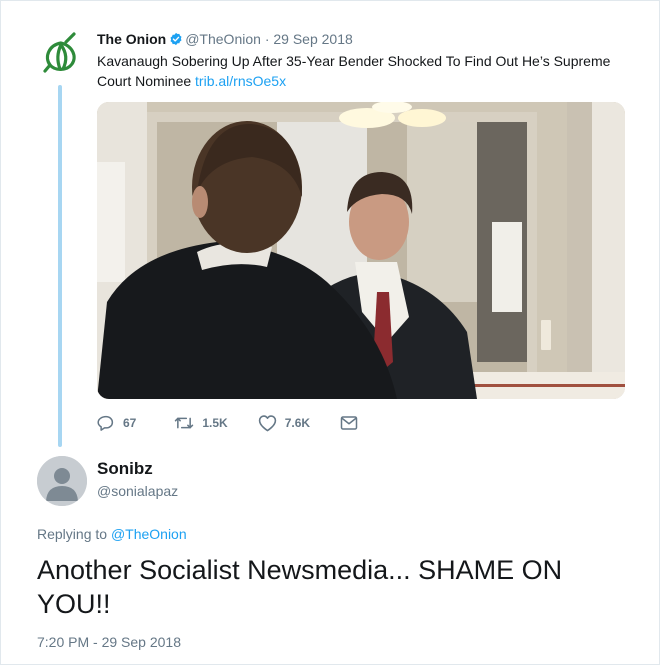 This screenshot has width=660, height=665. What do you see at coordinates (74, 534) in the screenshot?
I see `replying-prefix: Replying to` at bounding box center [74, 534].